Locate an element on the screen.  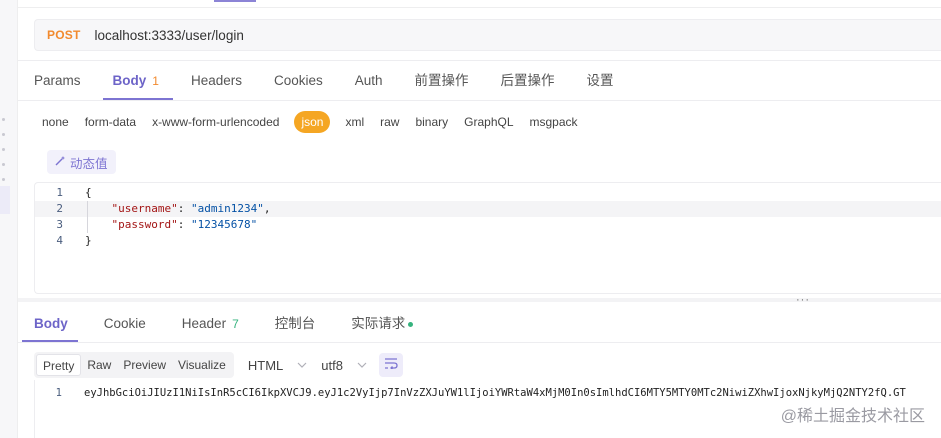
body-type-form-data: form-data is located at coordinates (110, 122).